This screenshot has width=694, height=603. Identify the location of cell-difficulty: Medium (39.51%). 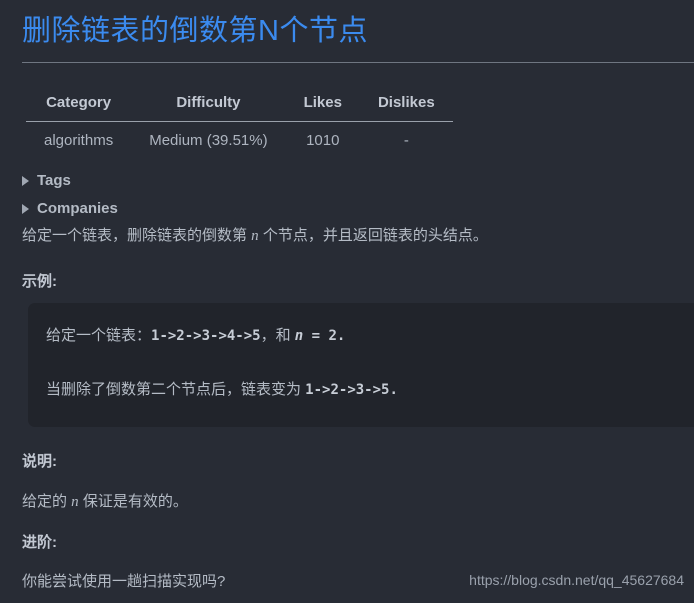
(208, 140).